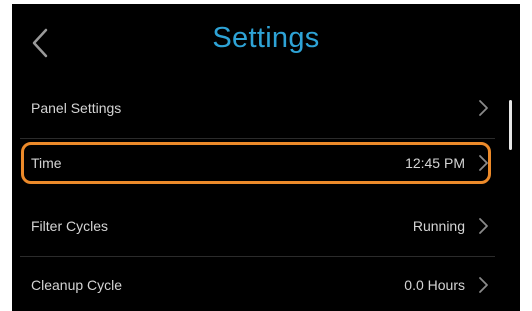 The width and height of the screenshot is (532, 311). What do you see at coordinates (438, 226) in the screenshot?
I see `row-value: Running` at bounding box center [438, 226].